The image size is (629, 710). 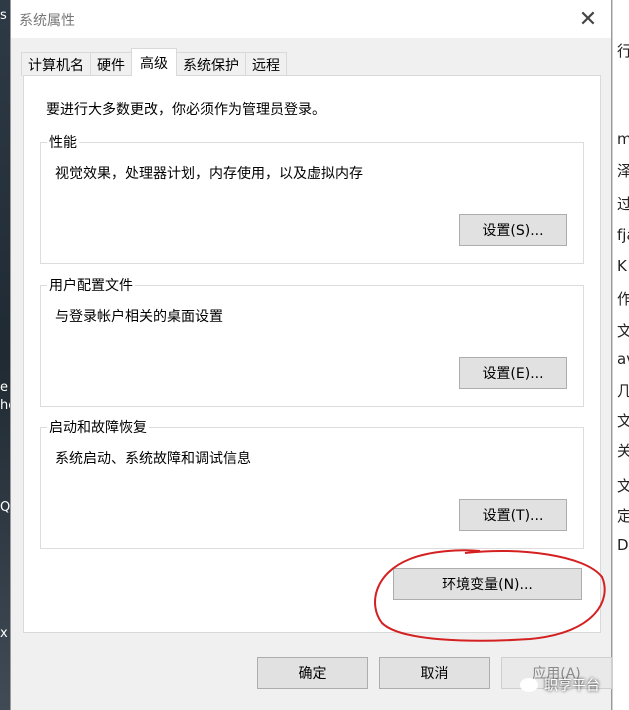 I want to click on admin-notice: 要进行大多数更改，你必须作为管理员登录。, so click(x=186, y=110).